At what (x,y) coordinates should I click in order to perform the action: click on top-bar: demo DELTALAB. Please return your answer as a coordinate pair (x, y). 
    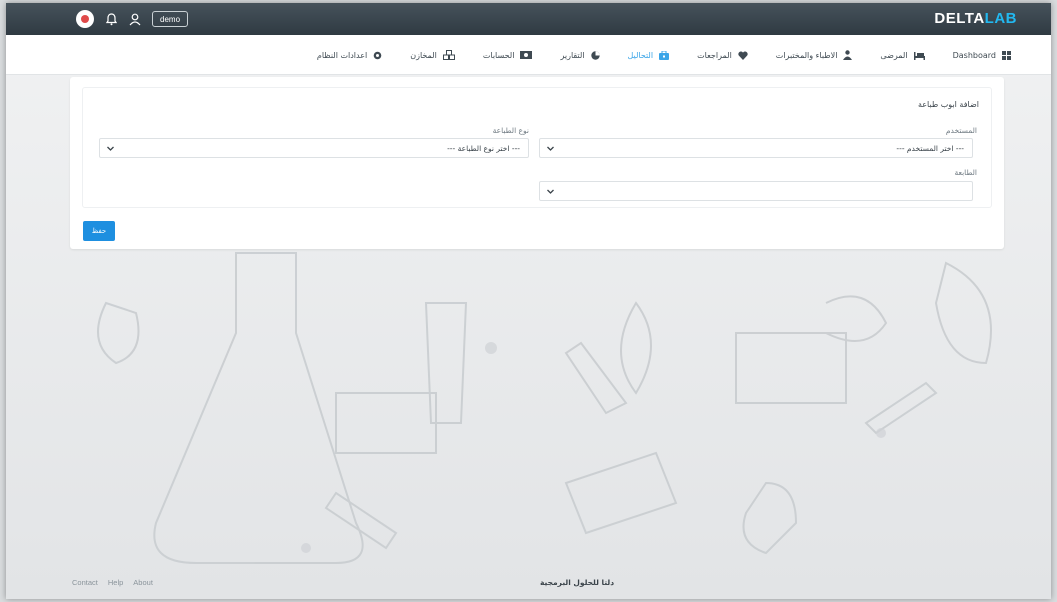
    Looking at the image, I should click on (528, 19).